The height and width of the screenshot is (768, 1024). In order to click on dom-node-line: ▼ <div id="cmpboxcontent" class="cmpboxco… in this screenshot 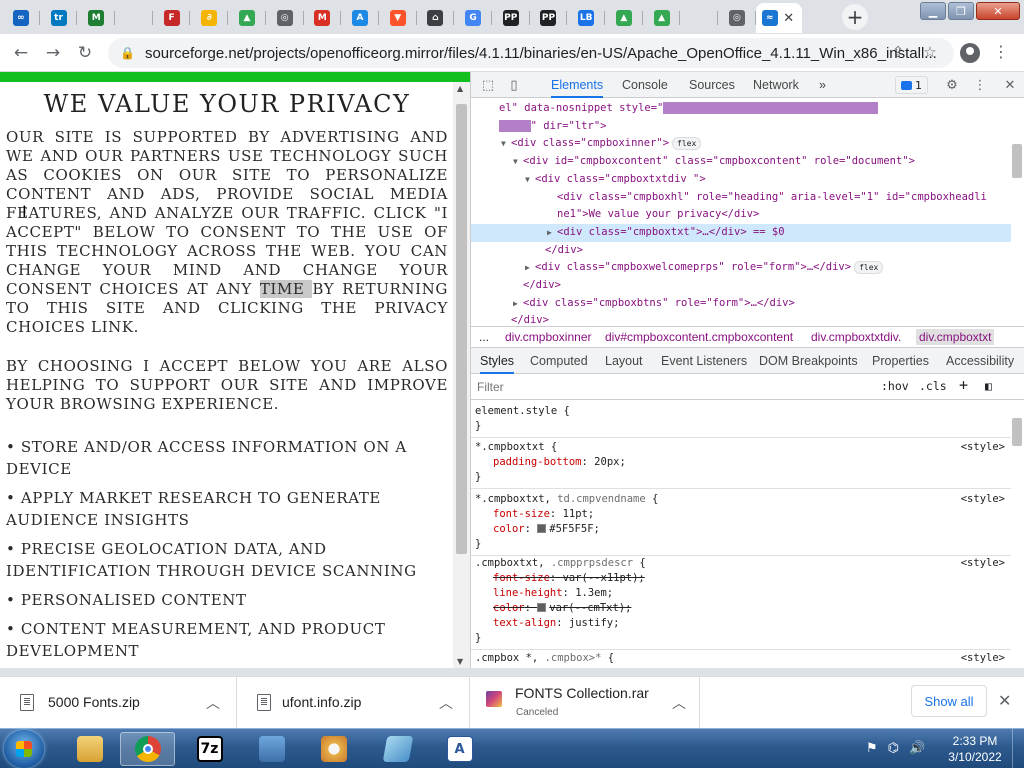, I will do `click(741, 162)`.